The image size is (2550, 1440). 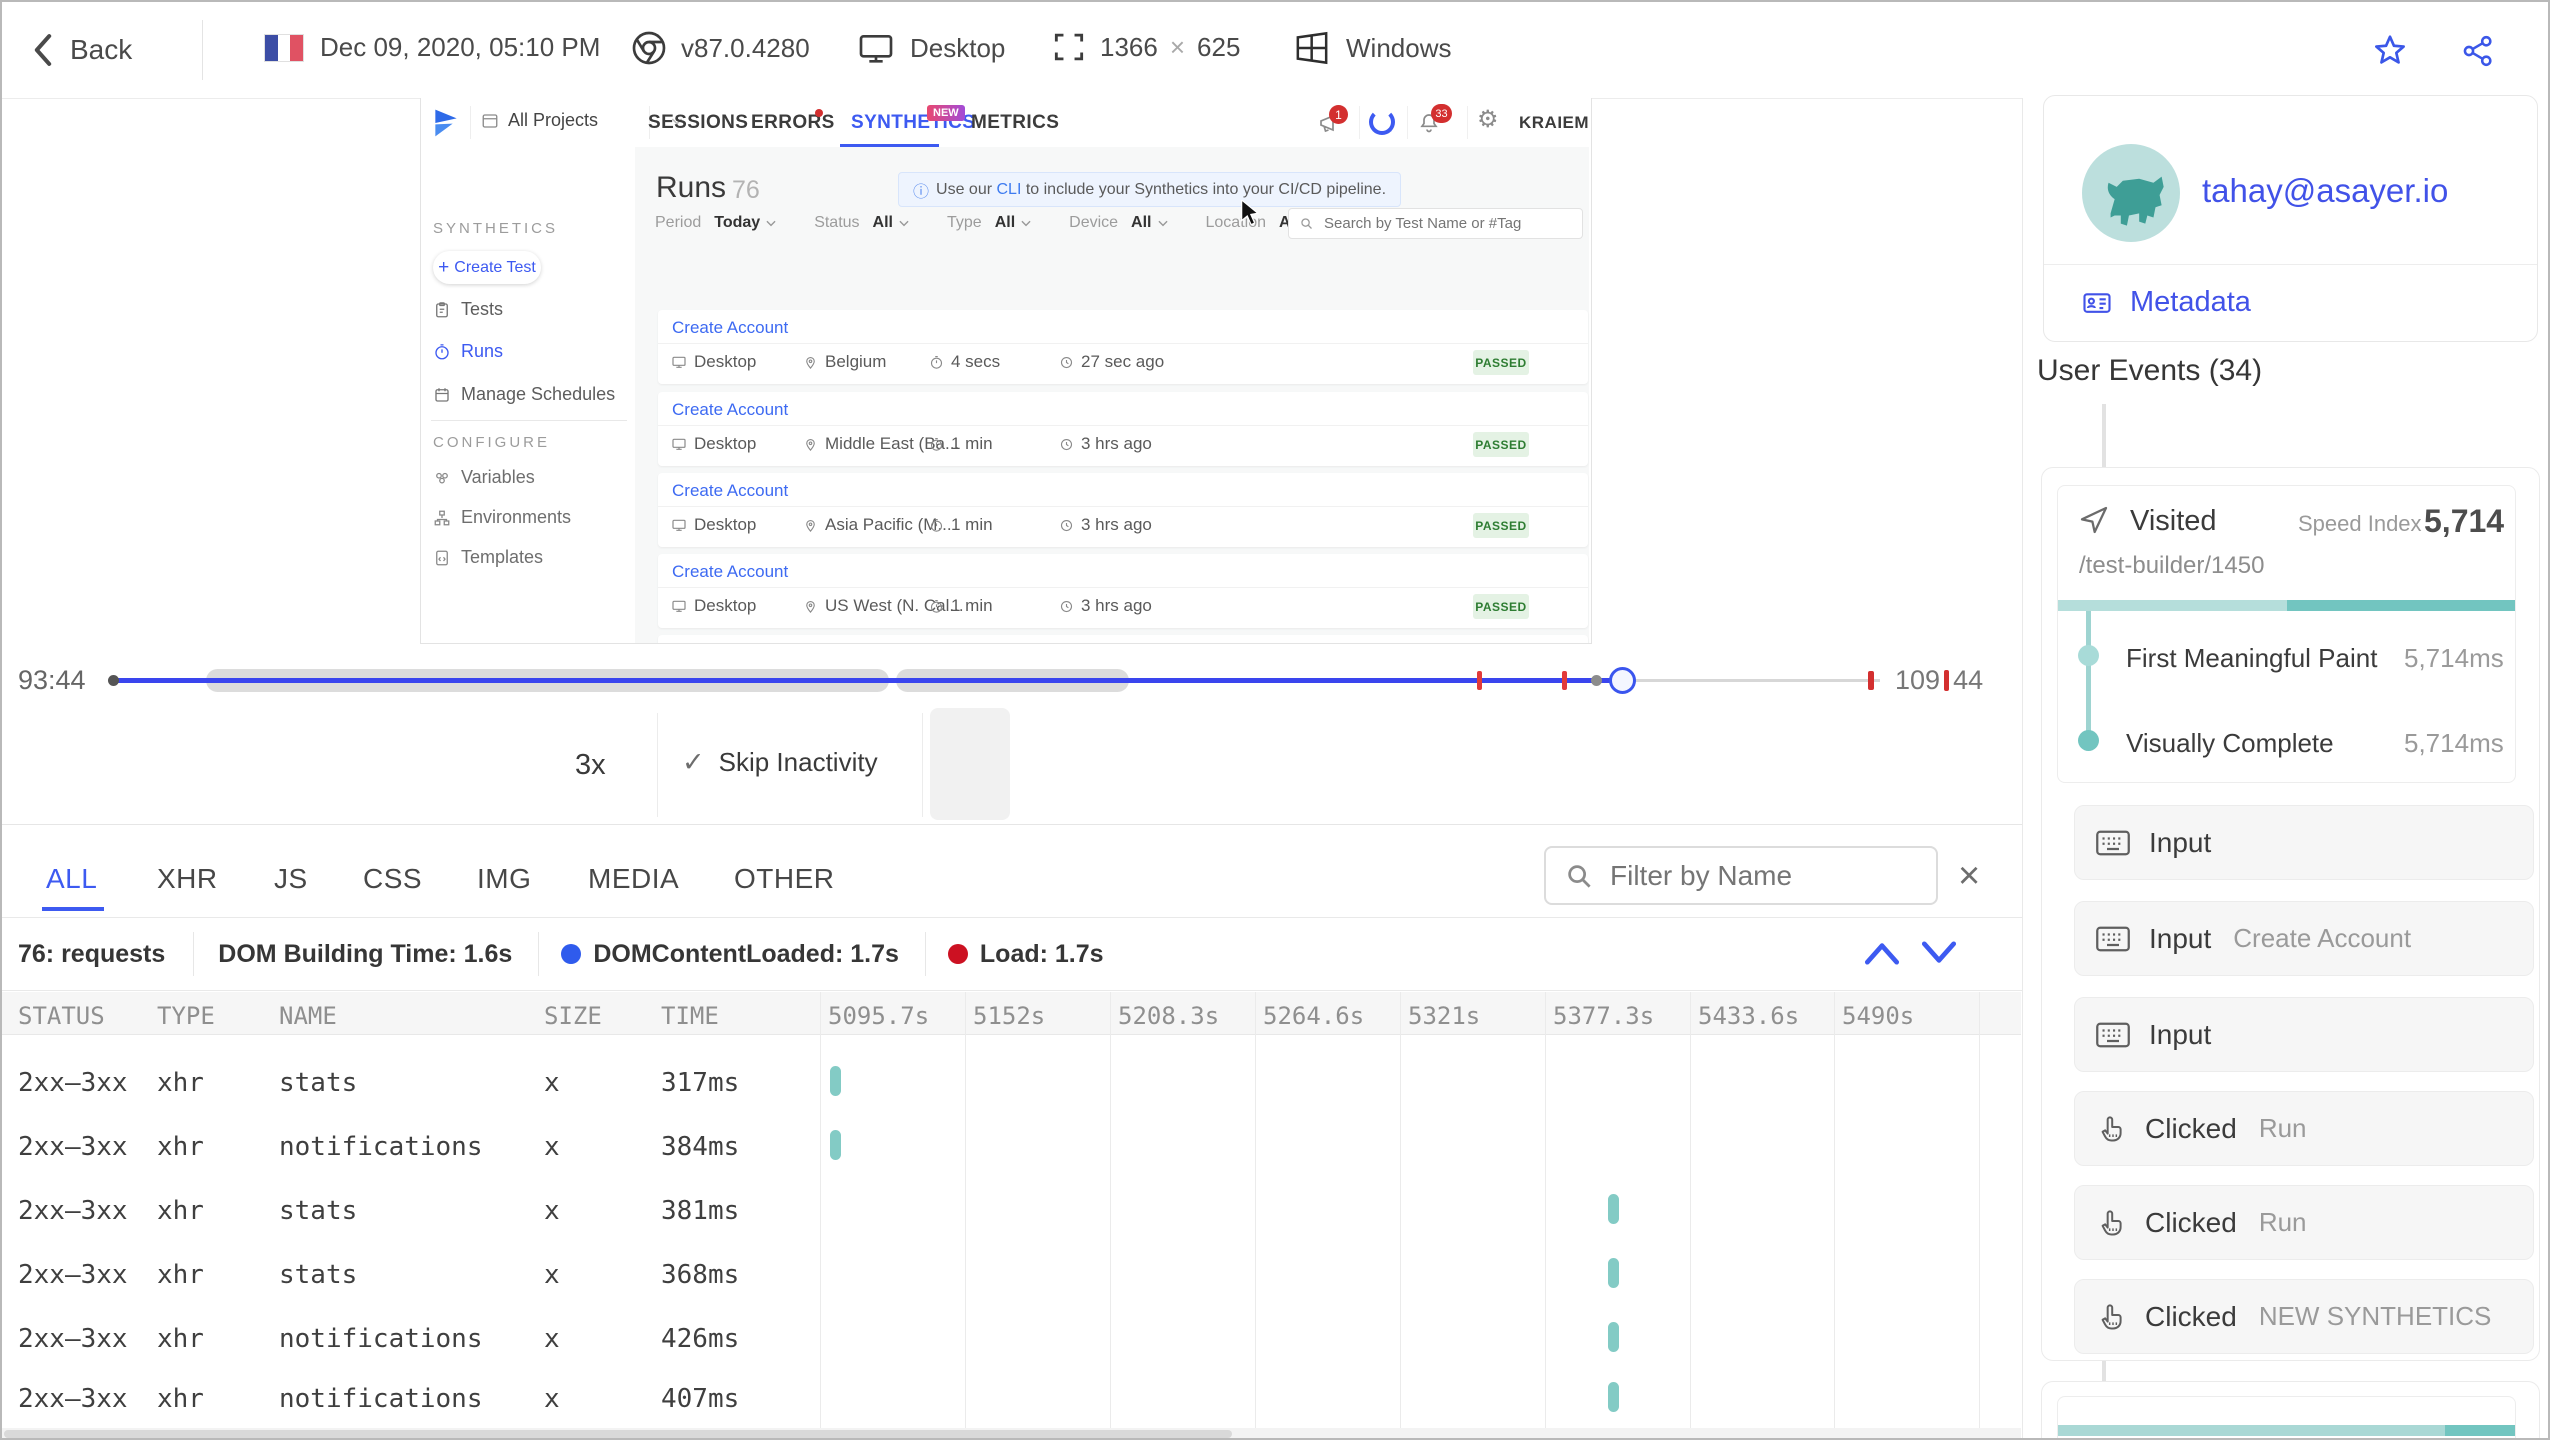 What do you see at coordinates (1008, 189) in the screenshot?
I see `cli-link: CLI` at bounding box center [1008, 189].